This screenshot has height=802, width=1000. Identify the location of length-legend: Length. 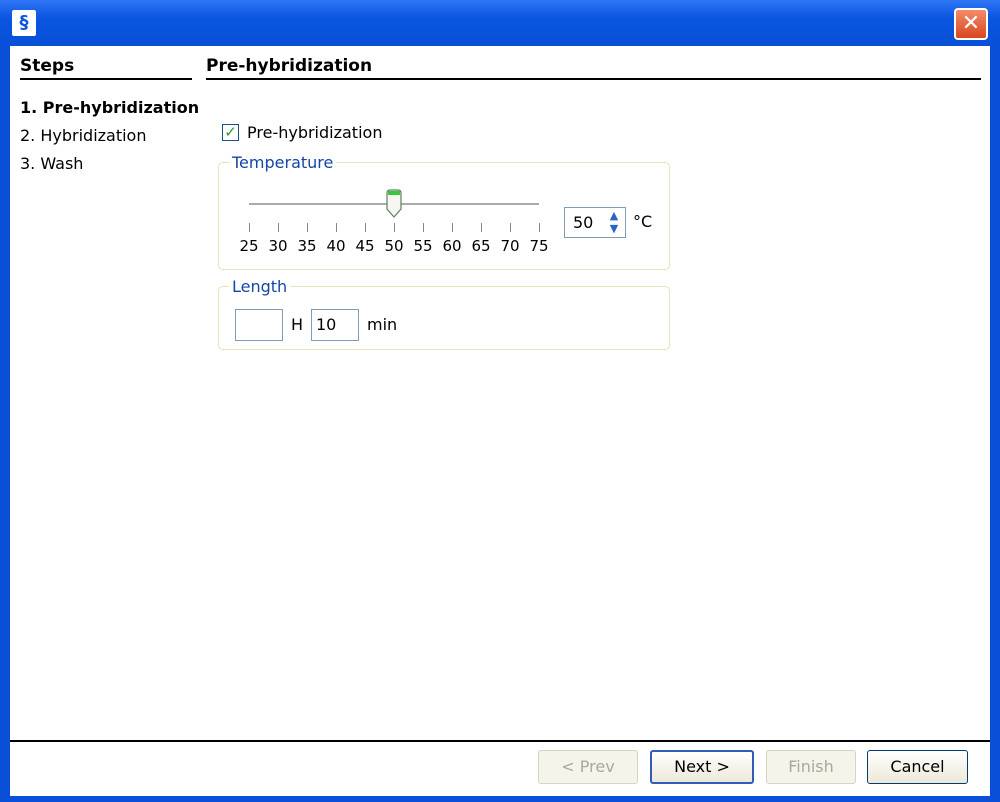
(260, 286).